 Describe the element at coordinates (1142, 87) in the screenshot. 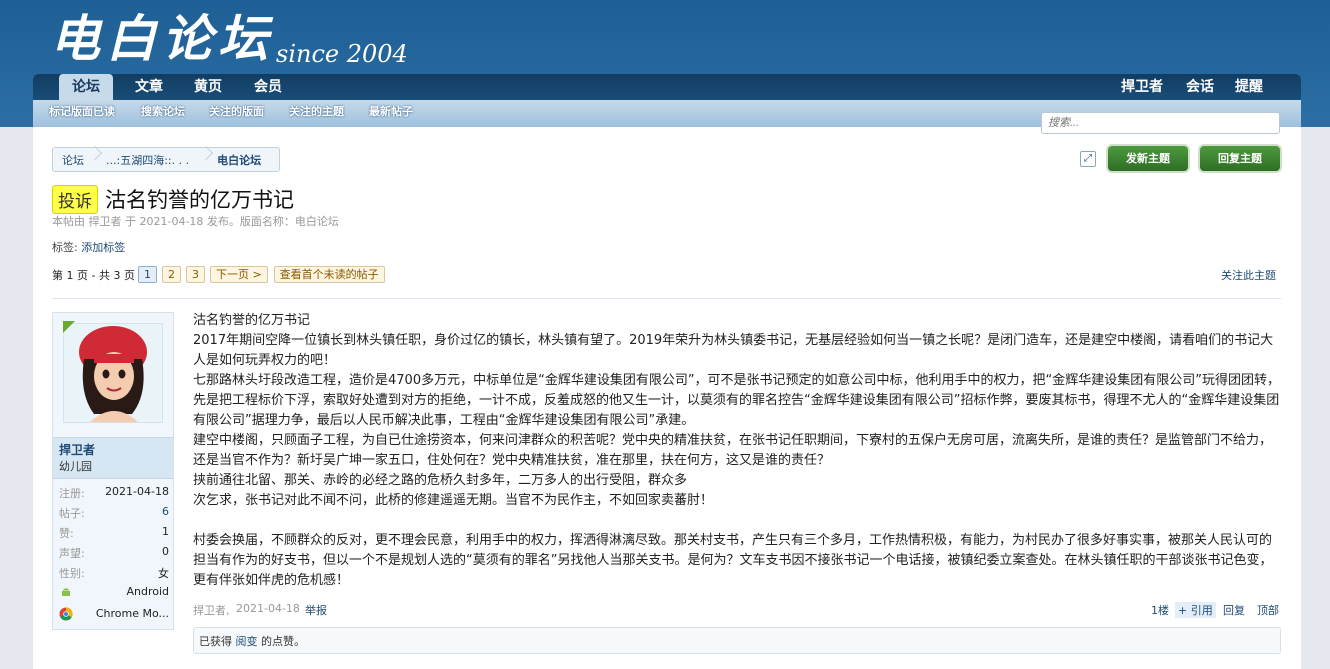

I see `nav-user-account: 捍卫者` at that location.